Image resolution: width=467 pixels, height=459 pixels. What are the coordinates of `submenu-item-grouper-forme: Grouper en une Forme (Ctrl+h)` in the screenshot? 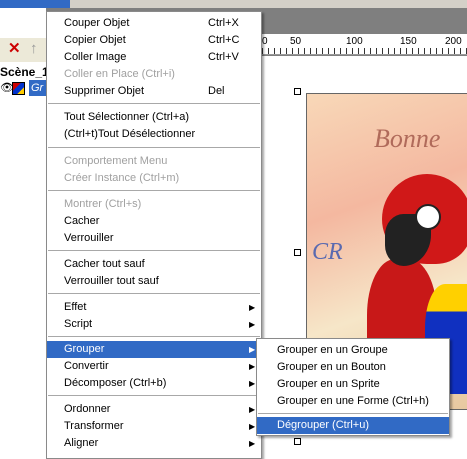 It's located at (353, 401).